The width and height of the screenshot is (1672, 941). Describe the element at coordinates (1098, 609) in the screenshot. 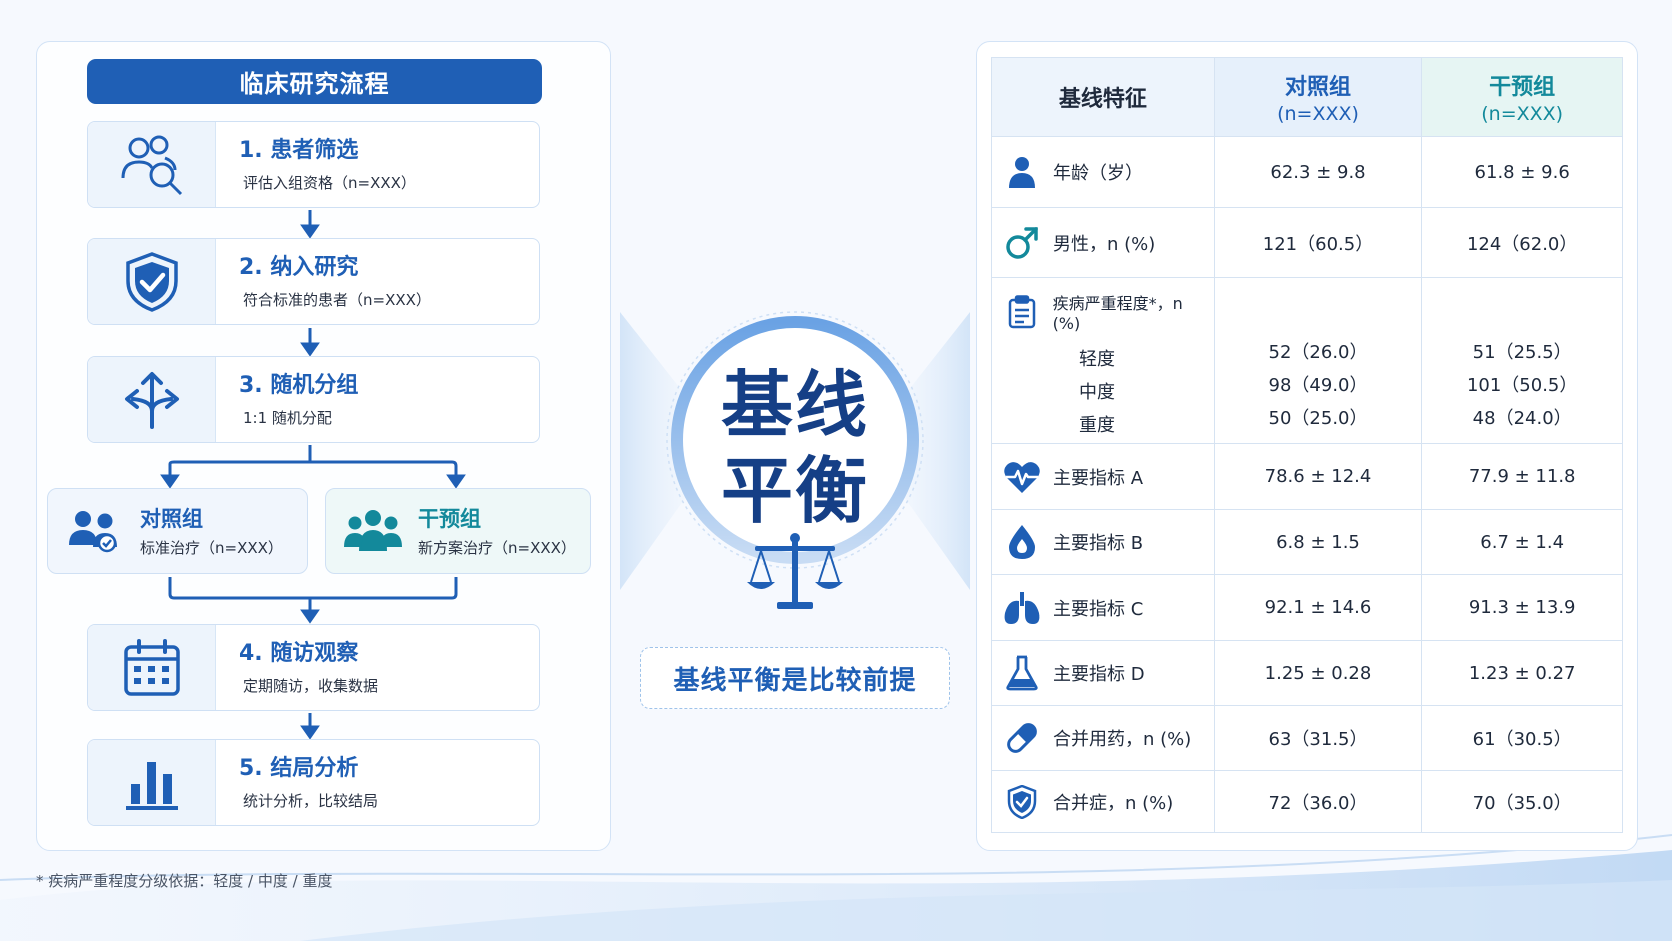

I see `feature-label: 主要指标 C` at that location.